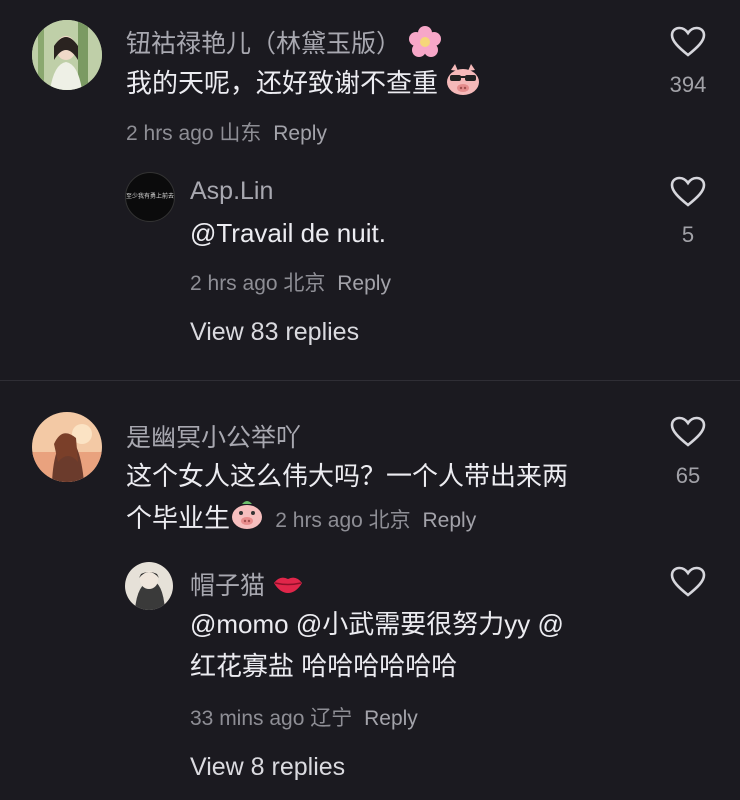 This screenshot has width=740, height=800. Describe the element at coordinates (264, 44) in the screenshot. I see `username-label: 钮祜禄艳儿（林黛玉版）` at that location.